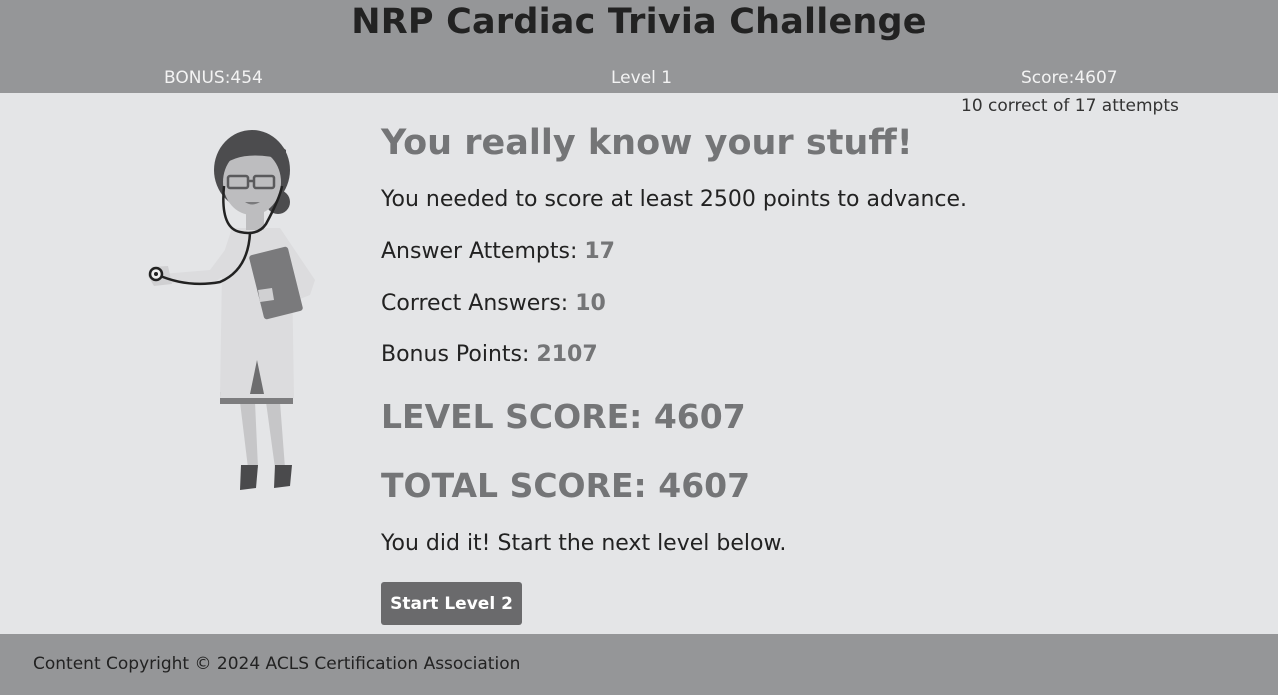 The width and height of the screenshot is (1278, 695). I want to click on next-level-message: You did it! Start the next level below., so click(584, 543).